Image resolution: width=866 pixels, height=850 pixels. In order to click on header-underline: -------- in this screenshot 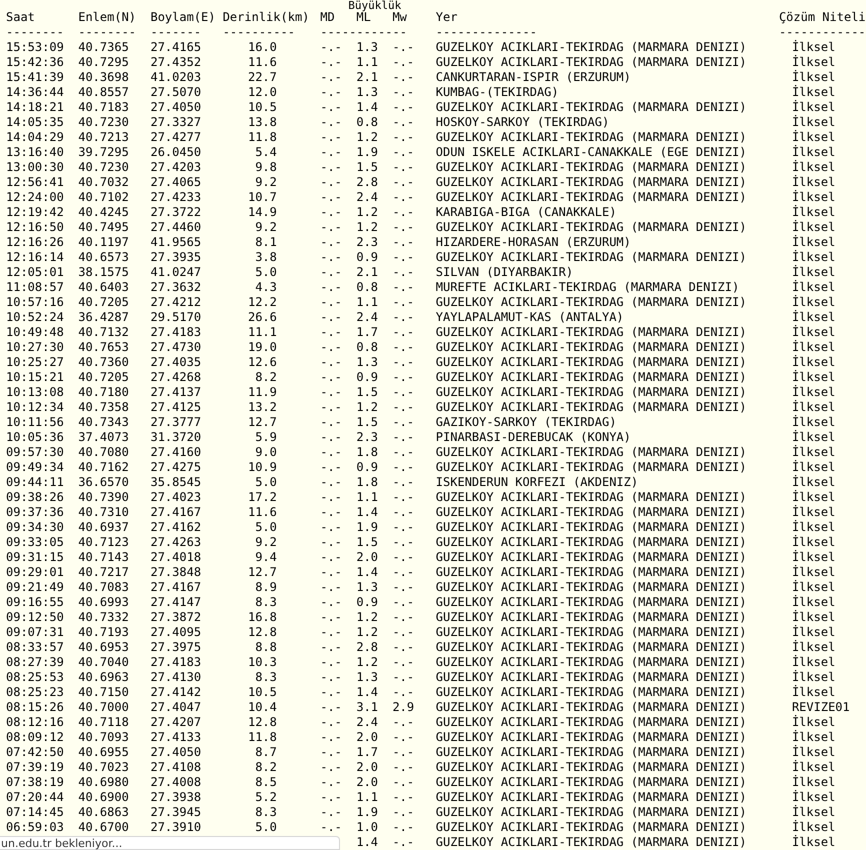, I will do `click(107, 32)`.